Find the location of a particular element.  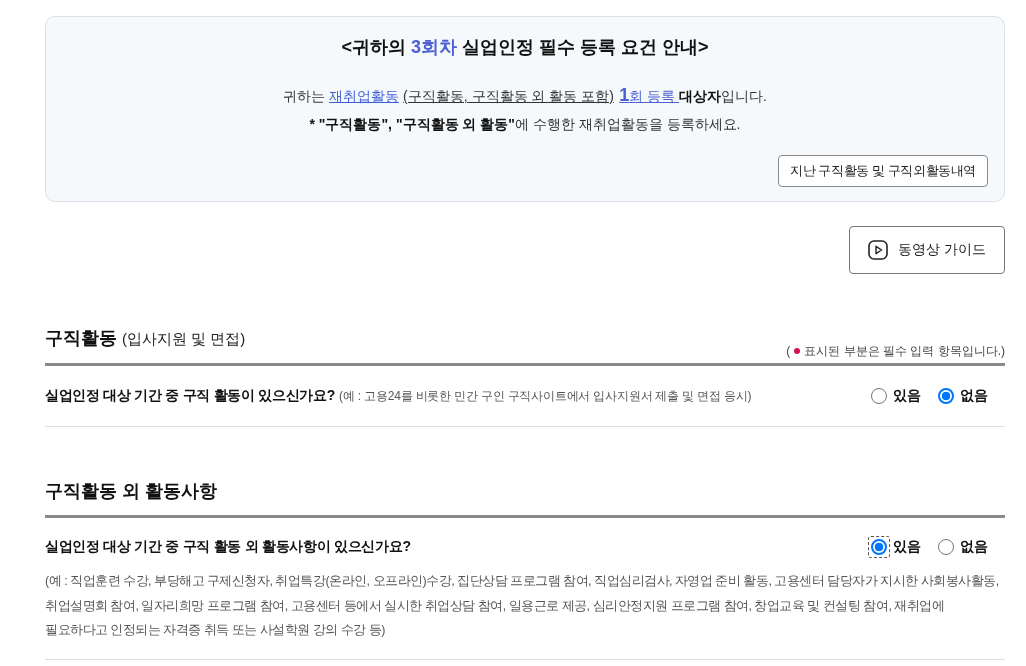

required-dot-icon is located at coordinates (797, 351).